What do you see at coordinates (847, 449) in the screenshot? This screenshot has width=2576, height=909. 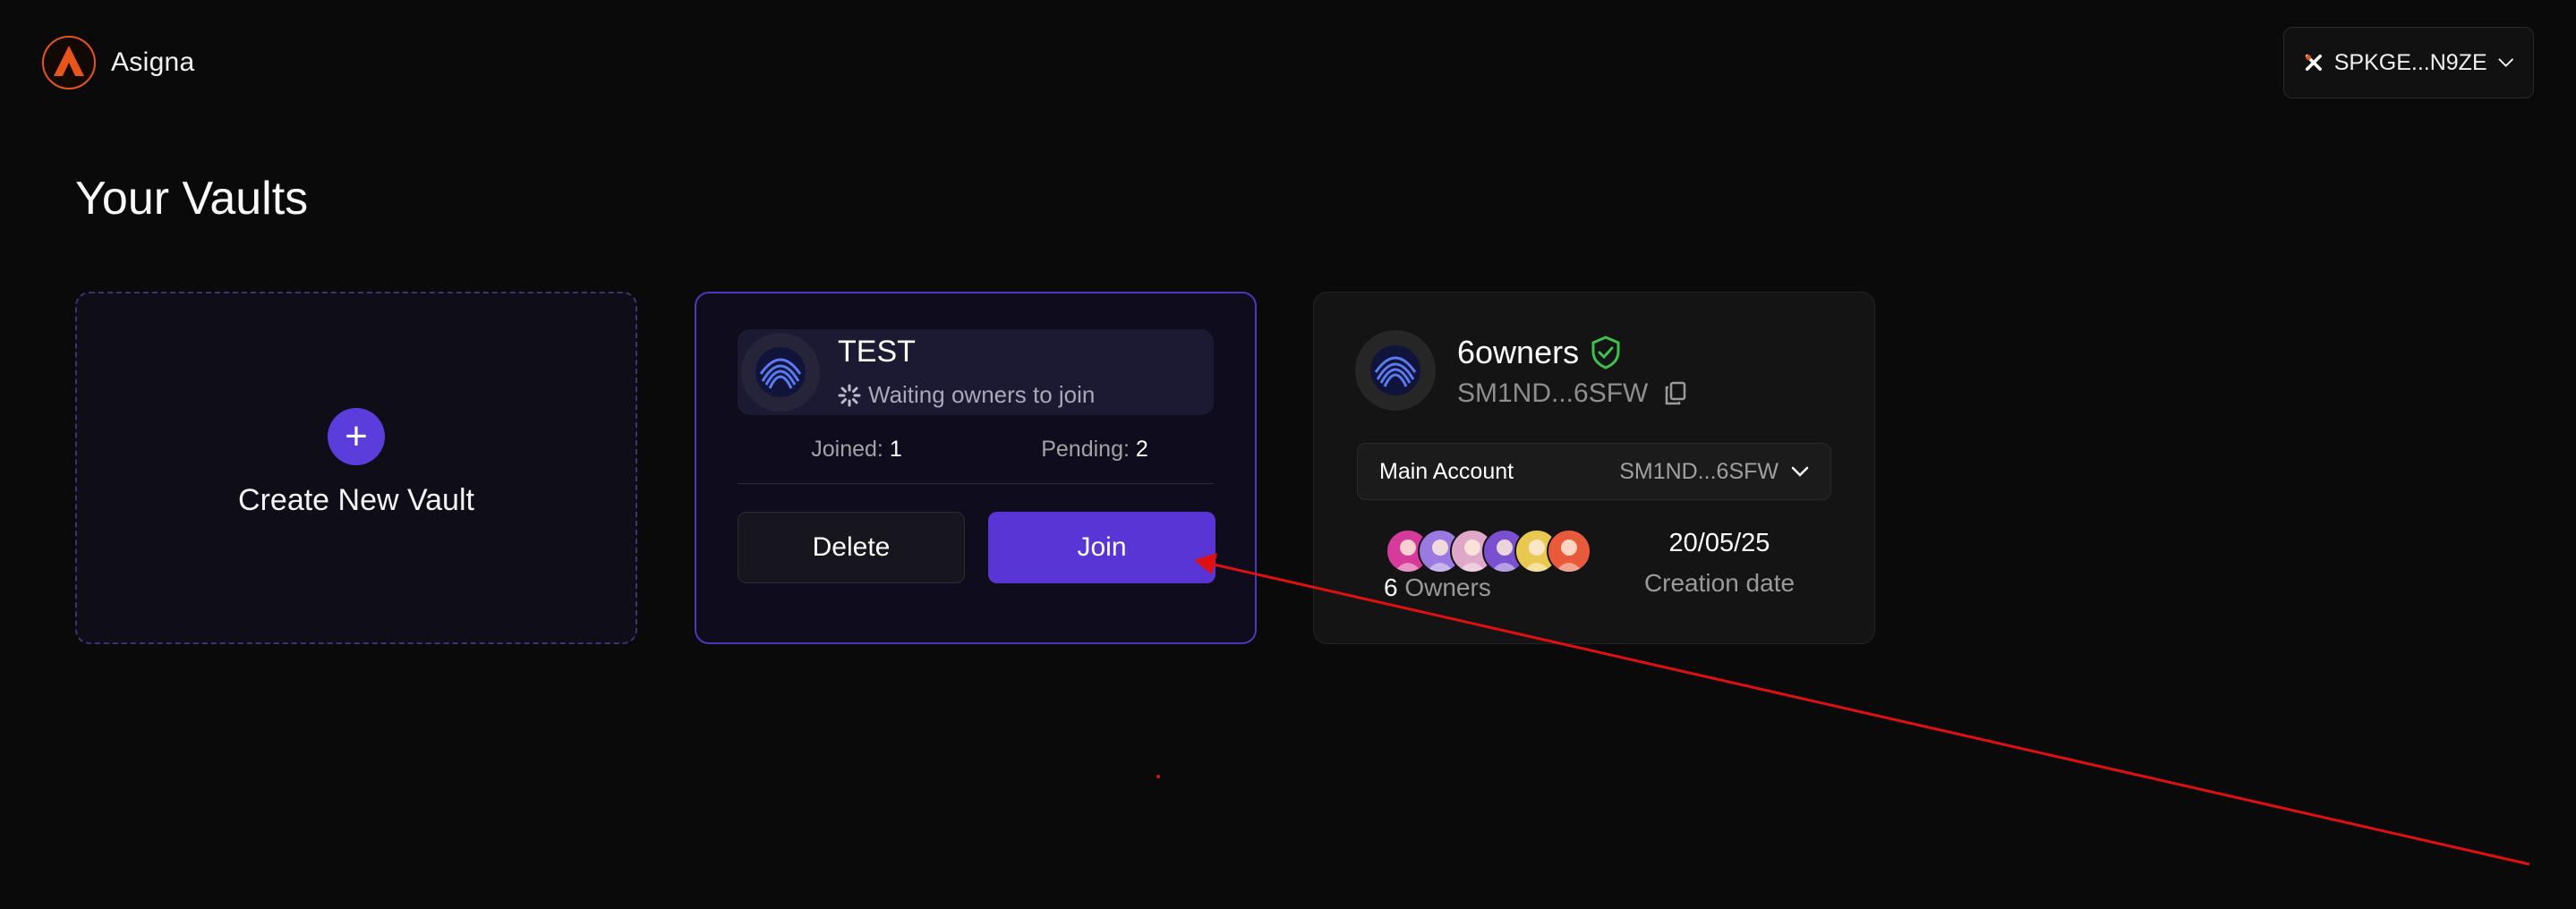 I see `joined-label: Joined:` at bounding box center [847, 449].